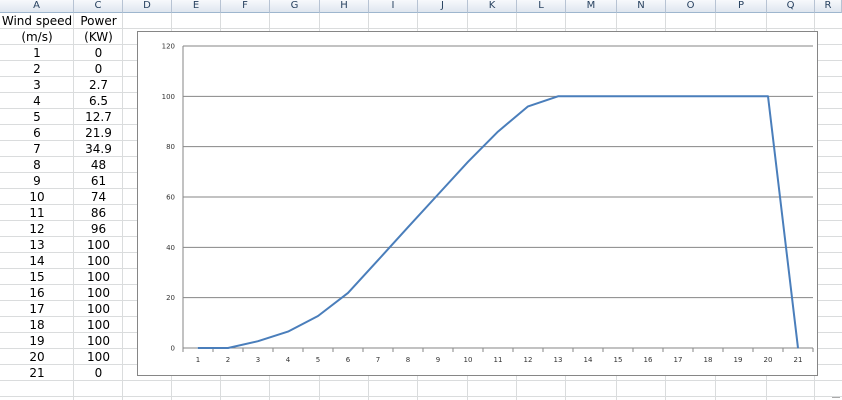  What do you see at coordinates (98, 117) in the screenshot?
I see `cell-power: 12.7` at bounding box center [98, 117].